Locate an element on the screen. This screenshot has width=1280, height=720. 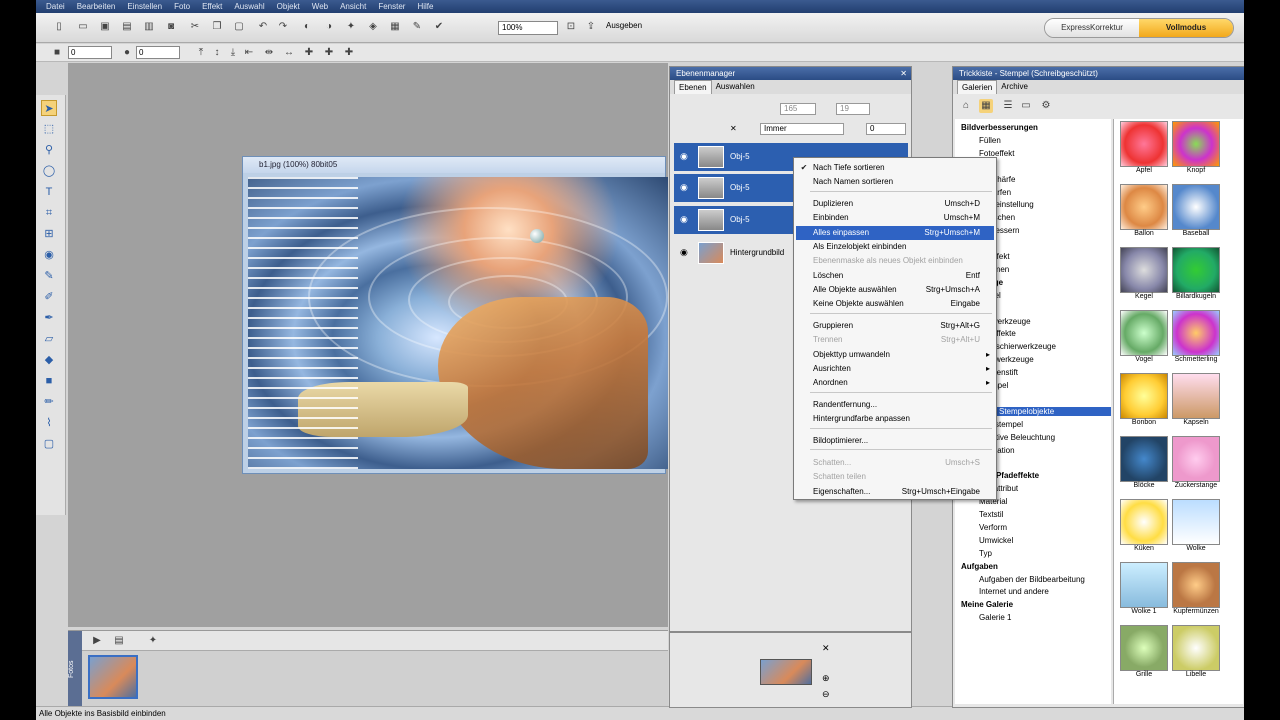
lasso-tool-icon: ◯ is located at coordinates (49, 171).